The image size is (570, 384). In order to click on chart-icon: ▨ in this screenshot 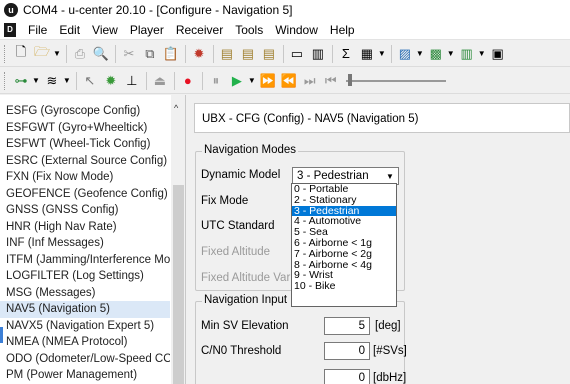, I will do `click(405, 54)`.